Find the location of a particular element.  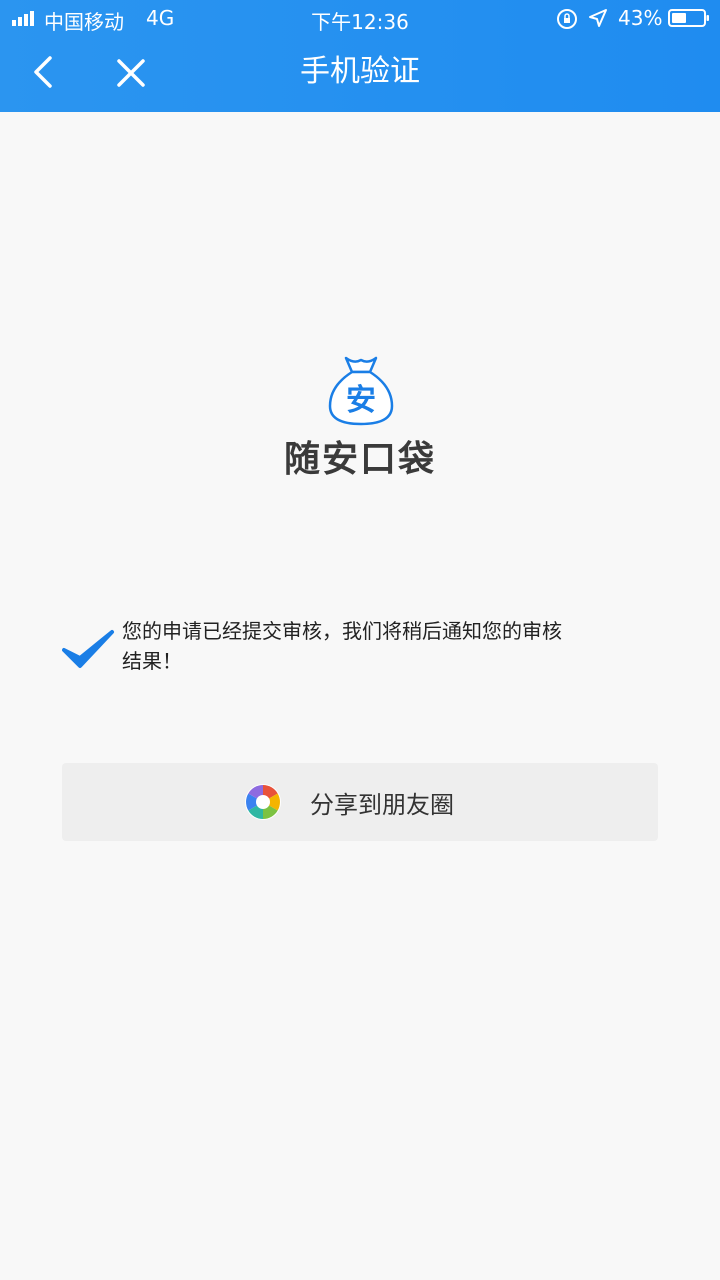

share-moments-button: 分享到朋友圈 is located at coordinates (360, 802).